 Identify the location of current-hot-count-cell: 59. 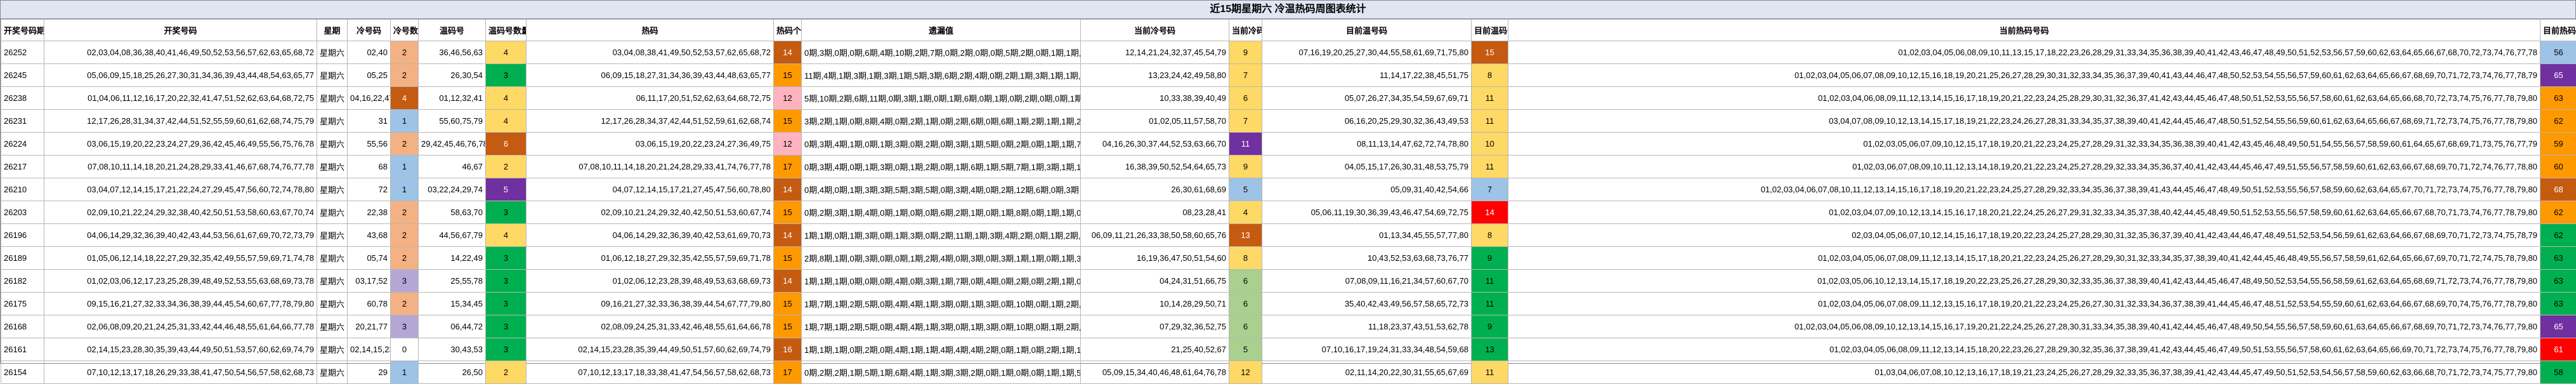
(2558, 144).